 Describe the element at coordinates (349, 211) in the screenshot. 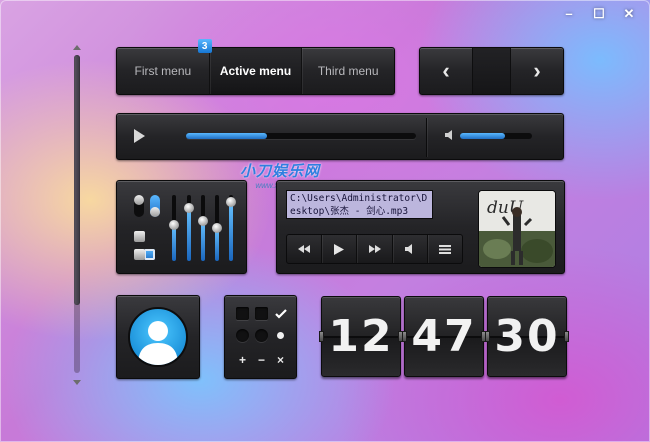

I see `track-path-line2: esktop\张杰 - 剑心.mp3` at that location.